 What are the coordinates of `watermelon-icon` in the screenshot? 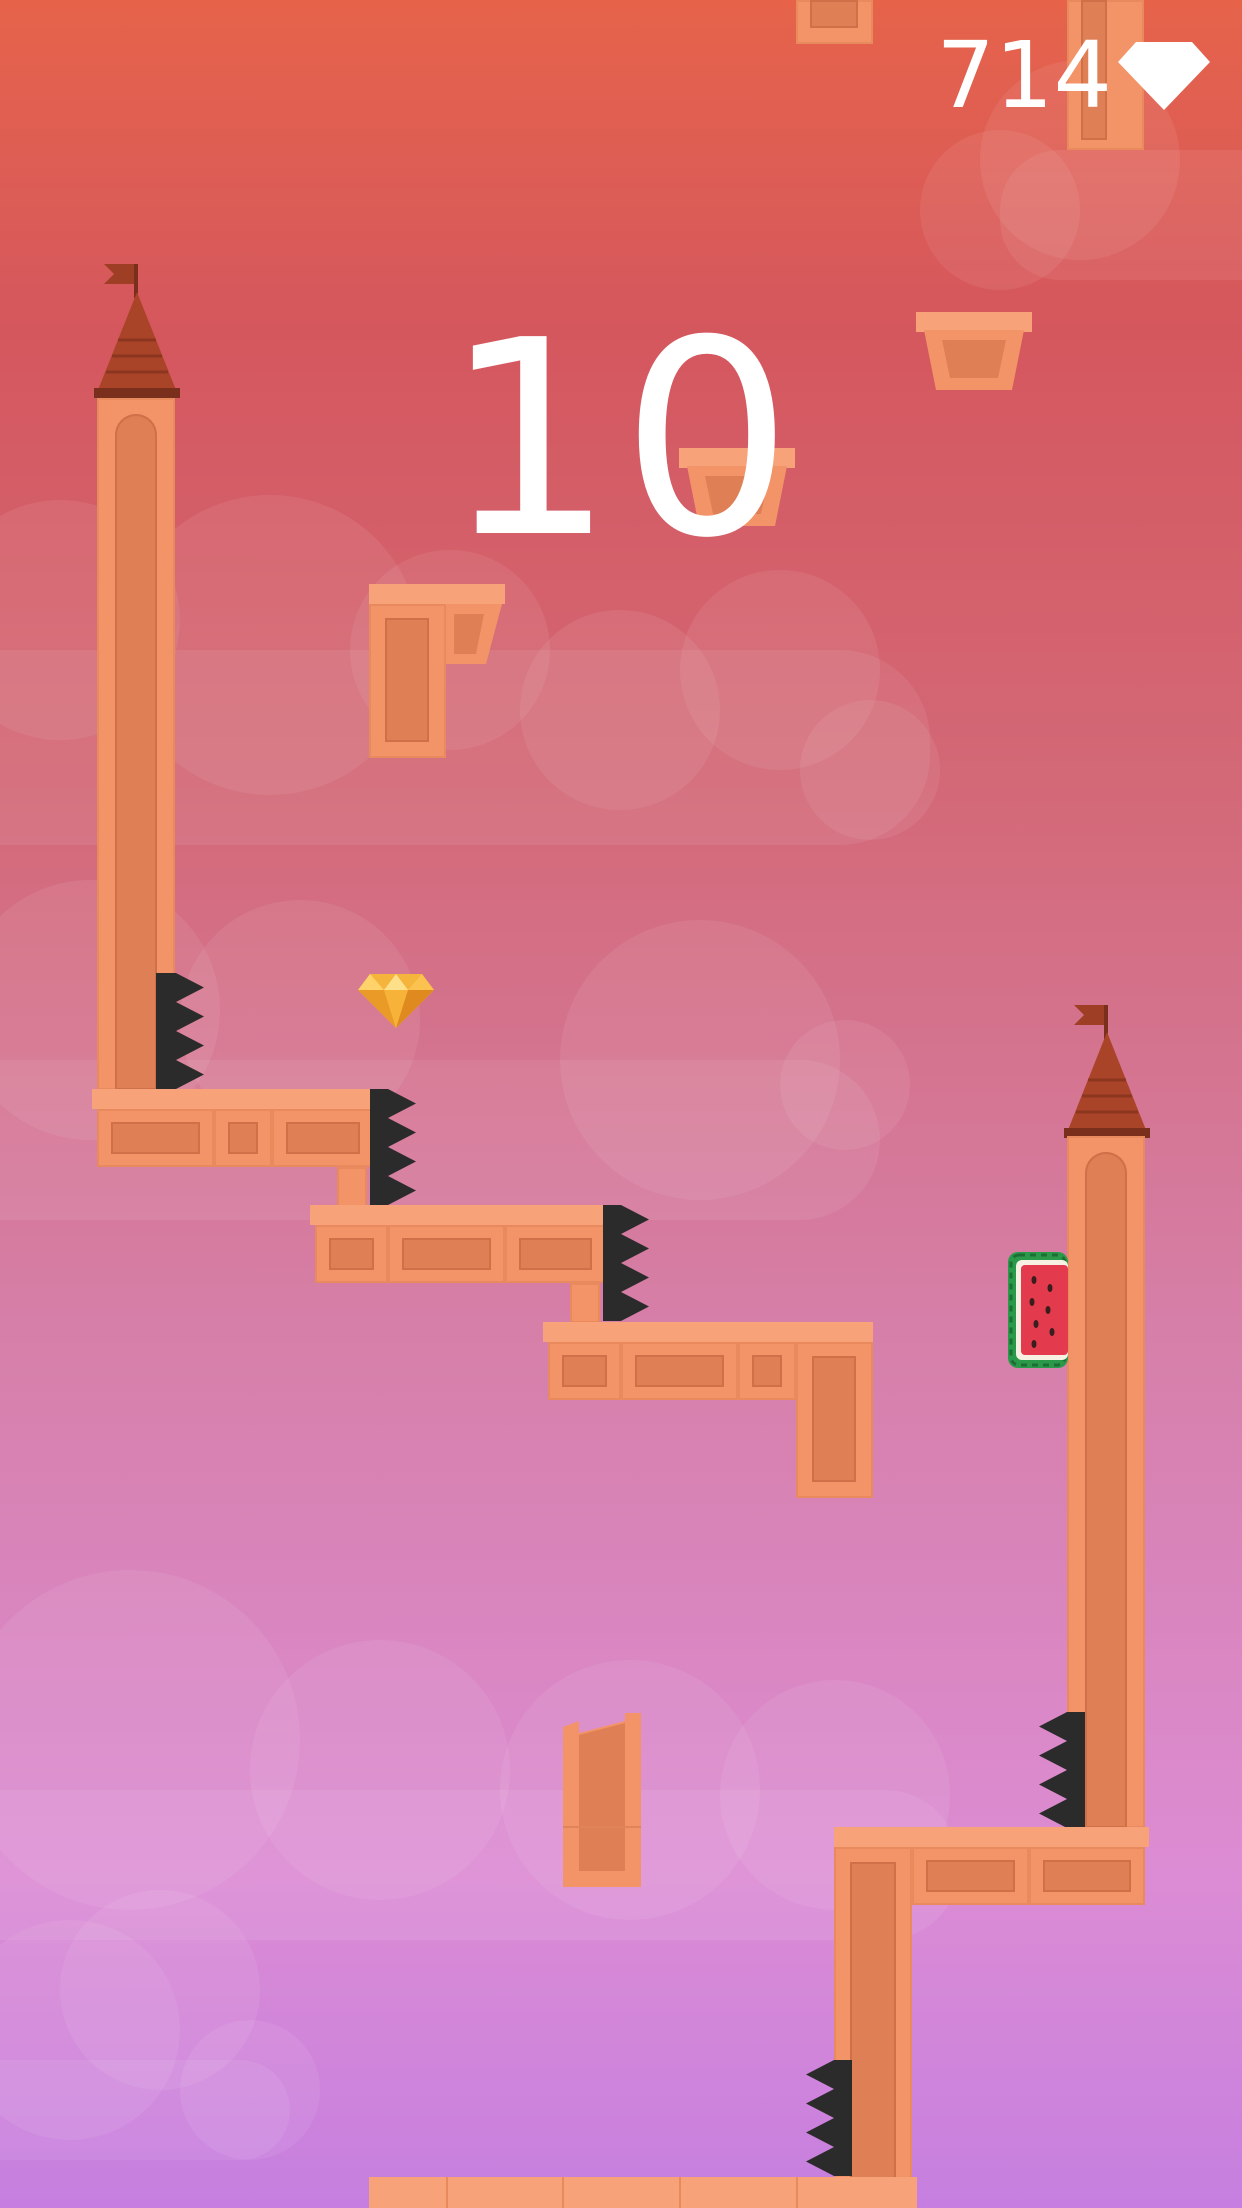 It's located at (1038, 1310).